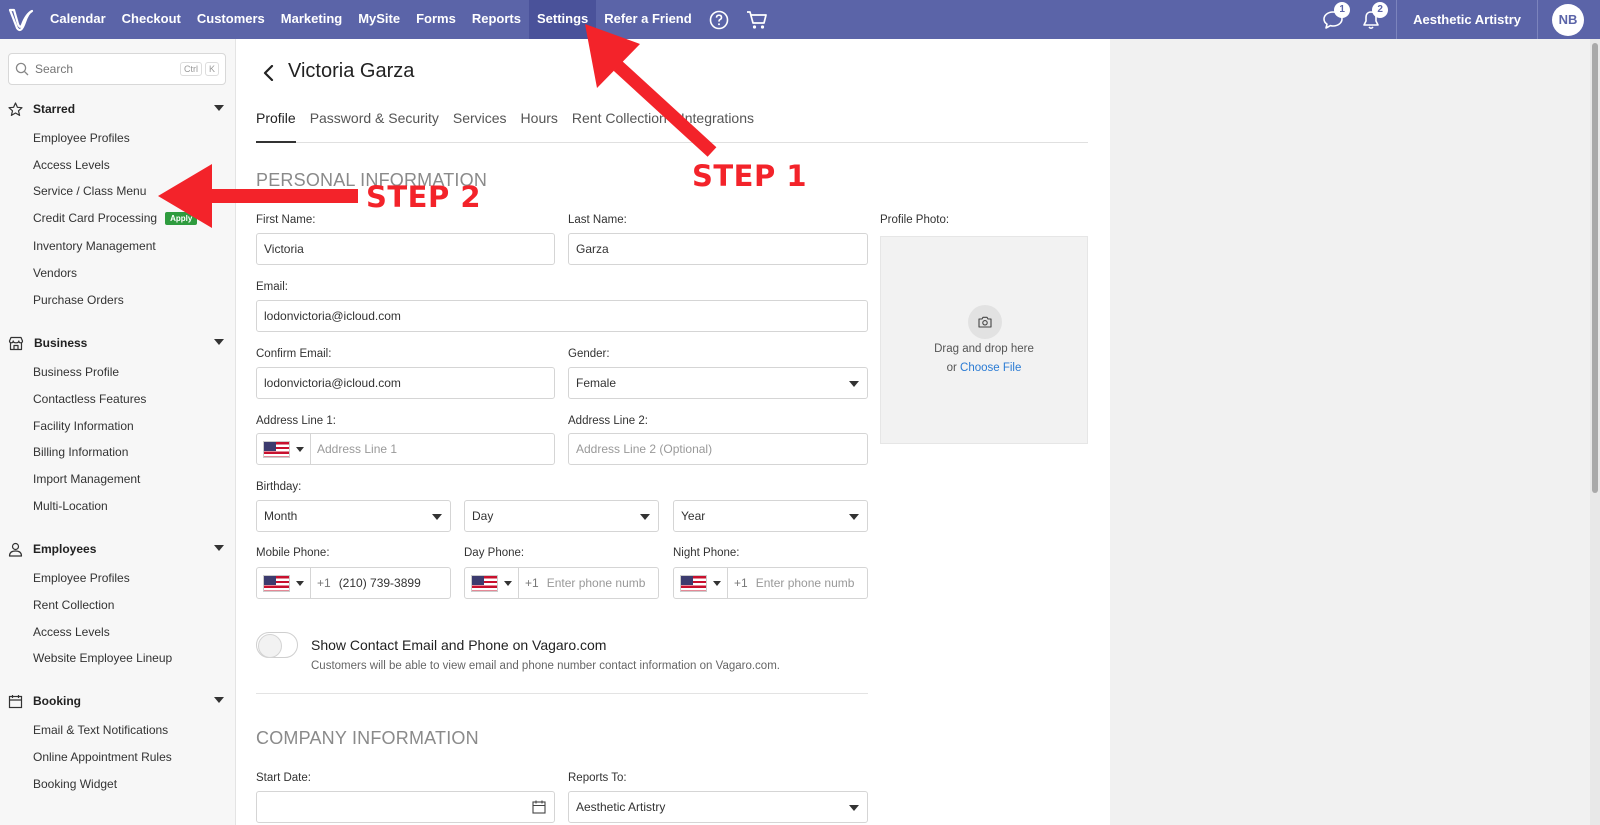 This screenshot has width=1600, height=825. What do you see at coordinates (353, 583) in the screenshot?
I see `mobile-phone-field: +1 (210) 739-3899` at bounding box center [353, 583].